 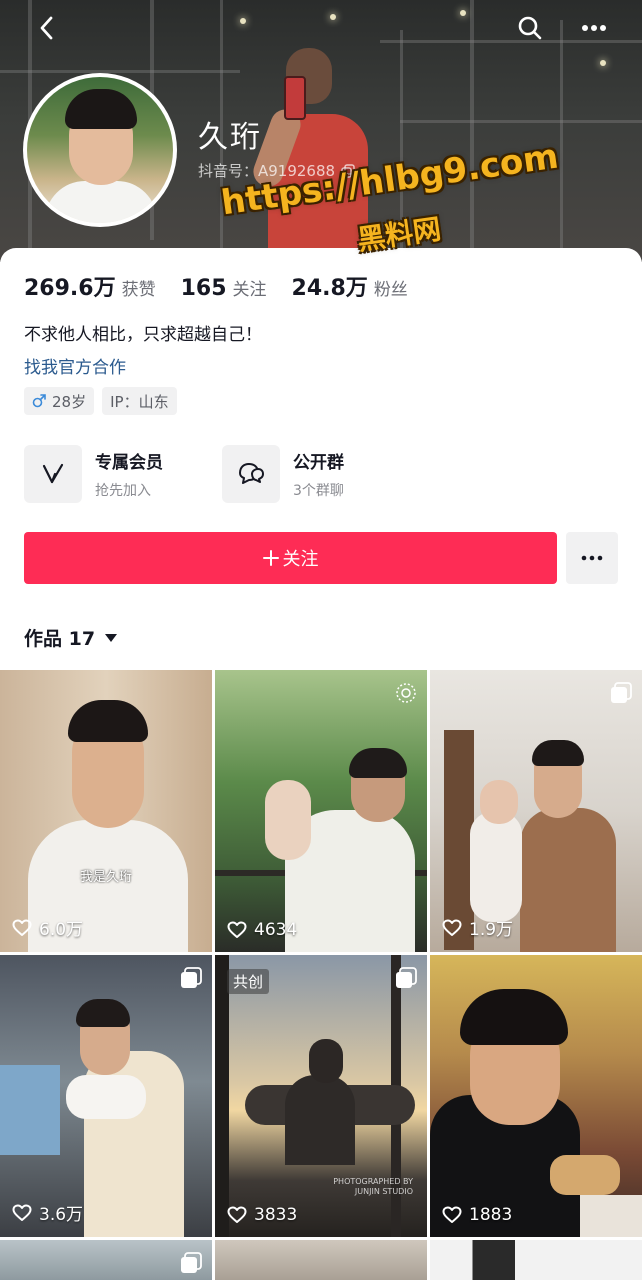 I want to click on like-count: 3.6万, so click(x=47, y=1212).